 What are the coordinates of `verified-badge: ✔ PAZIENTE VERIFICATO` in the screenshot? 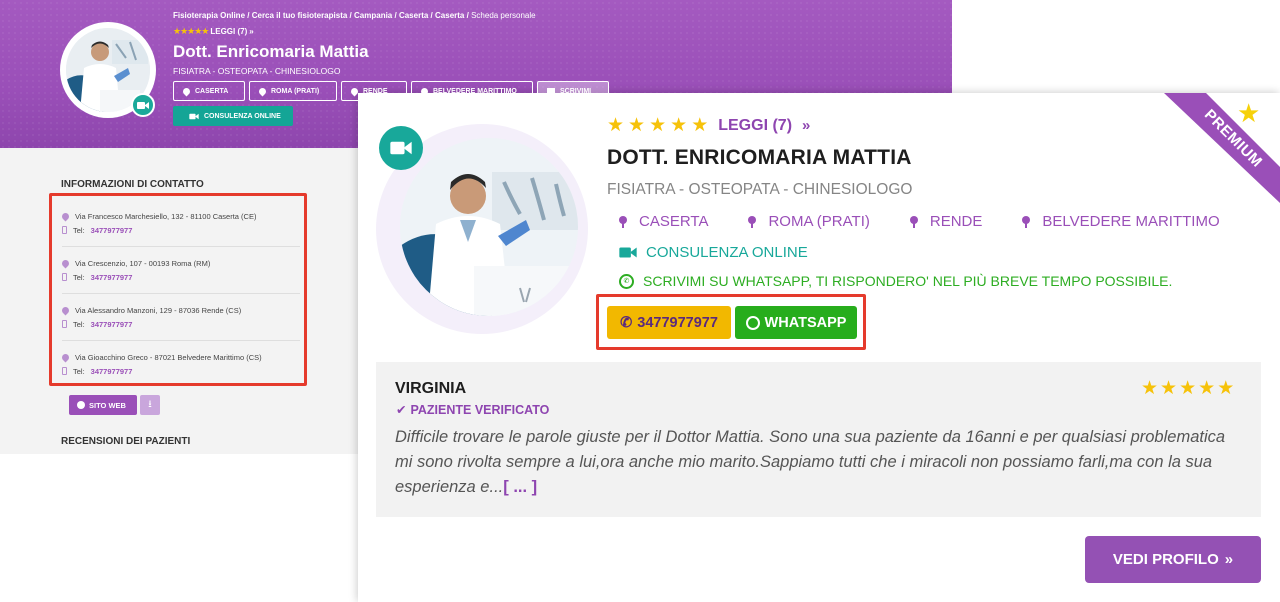 It's located at (473, 410).